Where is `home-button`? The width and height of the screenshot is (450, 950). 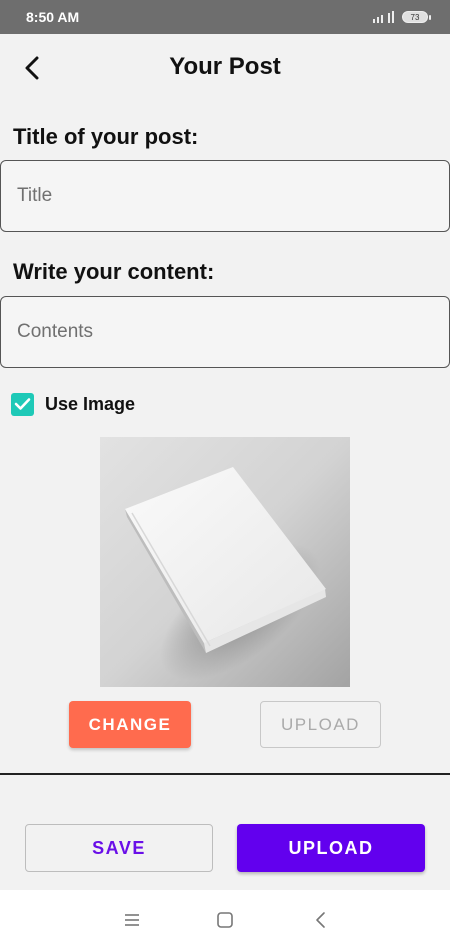
home-button is located at coordinates (225, 920).